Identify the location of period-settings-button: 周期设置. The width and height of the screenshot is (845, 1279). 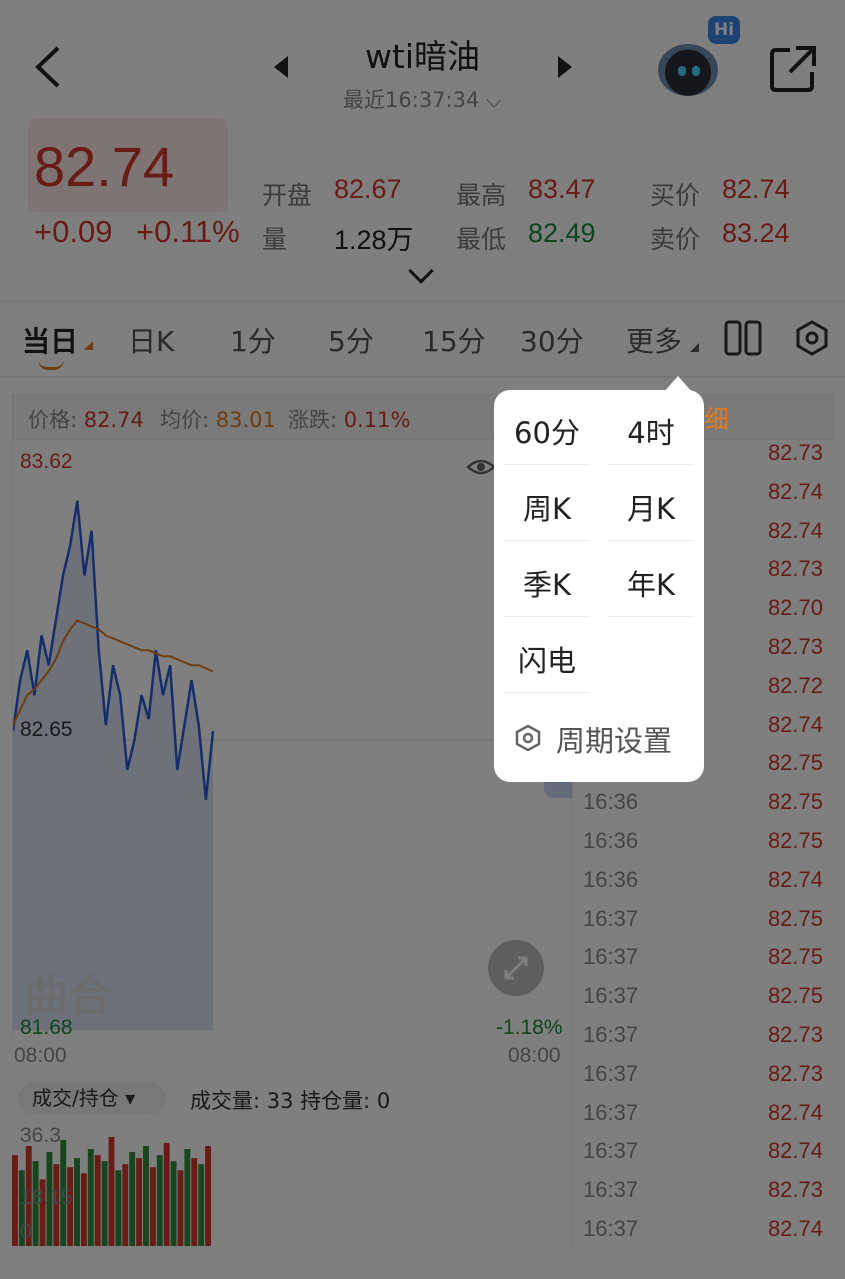
(614, 739).